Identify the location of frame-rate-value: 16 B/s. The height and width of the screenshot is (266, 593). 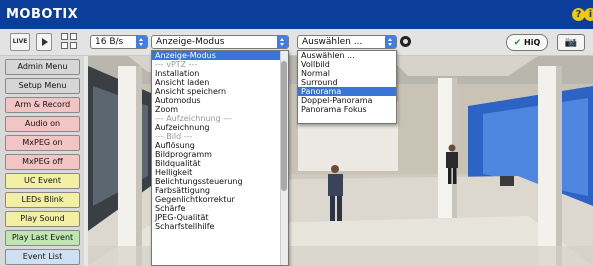
(109, 42).